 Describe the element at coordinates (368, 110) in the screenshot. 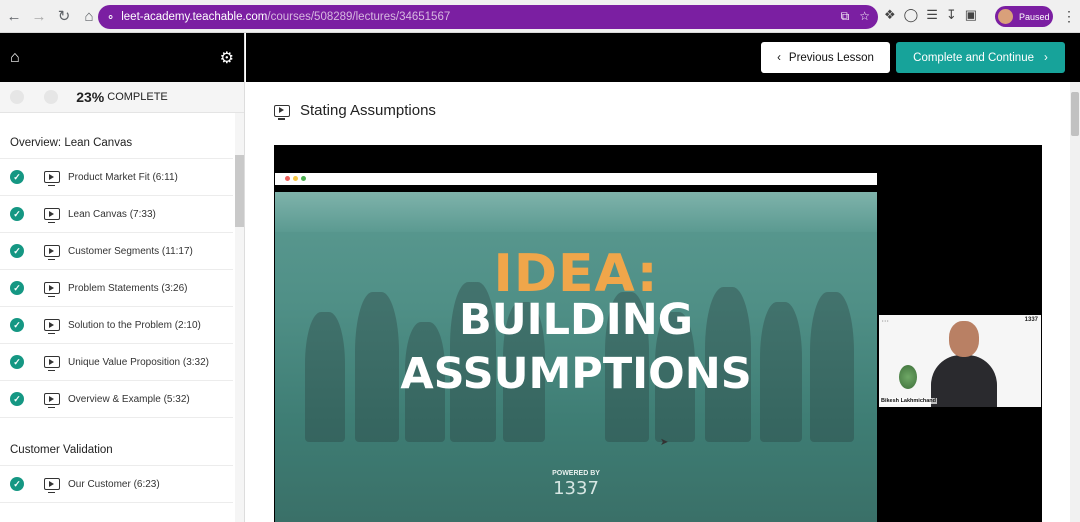

I see `page-title: Stating Assumptions` at that location.